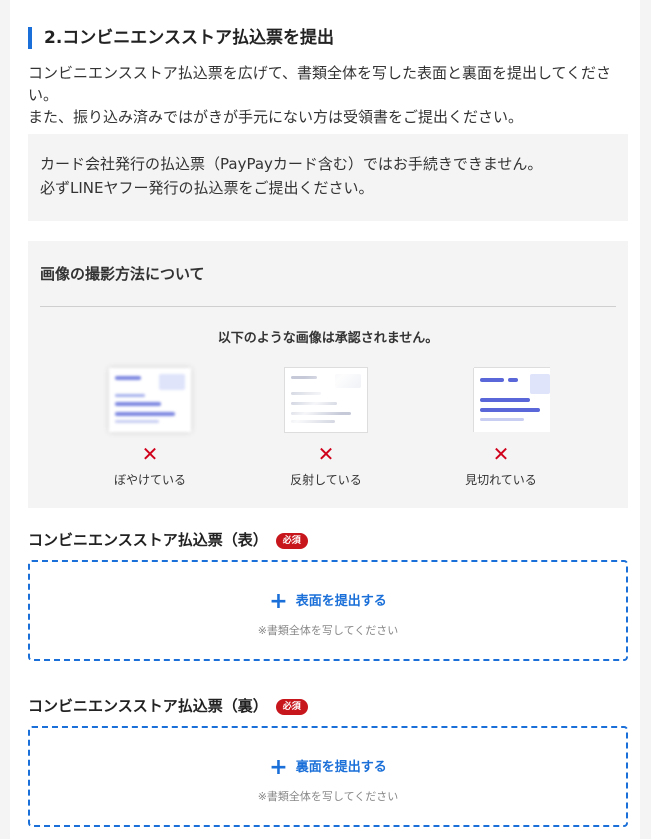  I want to click on submit-front-button: + 表面を提出する, so click(328, 601).